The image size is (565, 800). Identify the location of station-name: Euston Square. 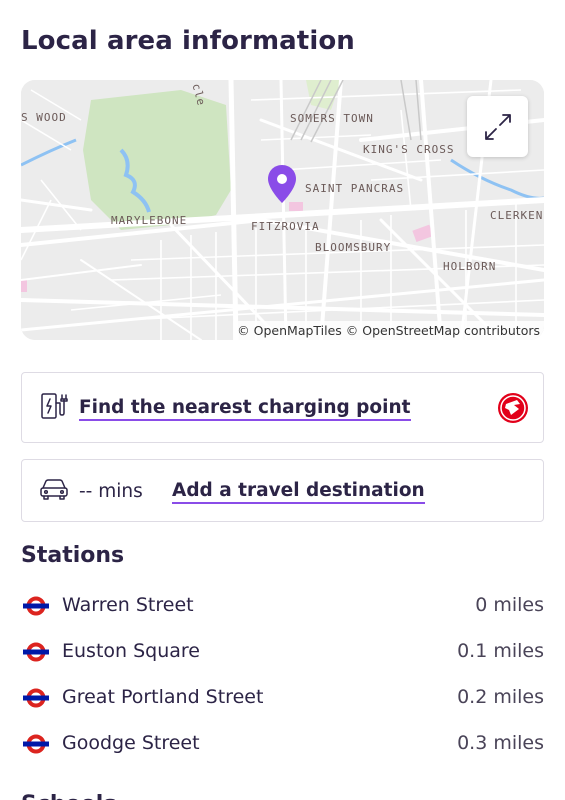
(131, 651).